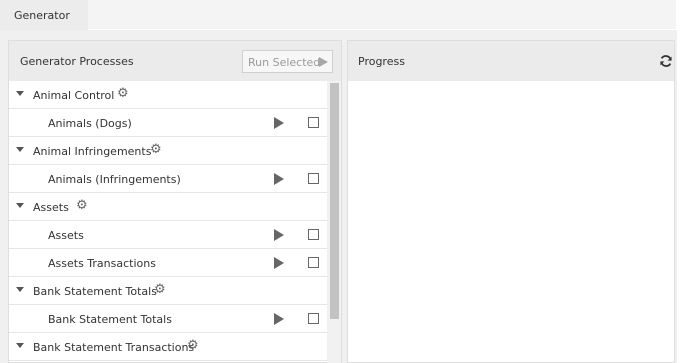 Image resolution: width=688 pixels, height=363 pixels. Describe the element at coordinates (114, 347) in the screenshot. I see `group-label: Bank Statement Transactions` at that location.